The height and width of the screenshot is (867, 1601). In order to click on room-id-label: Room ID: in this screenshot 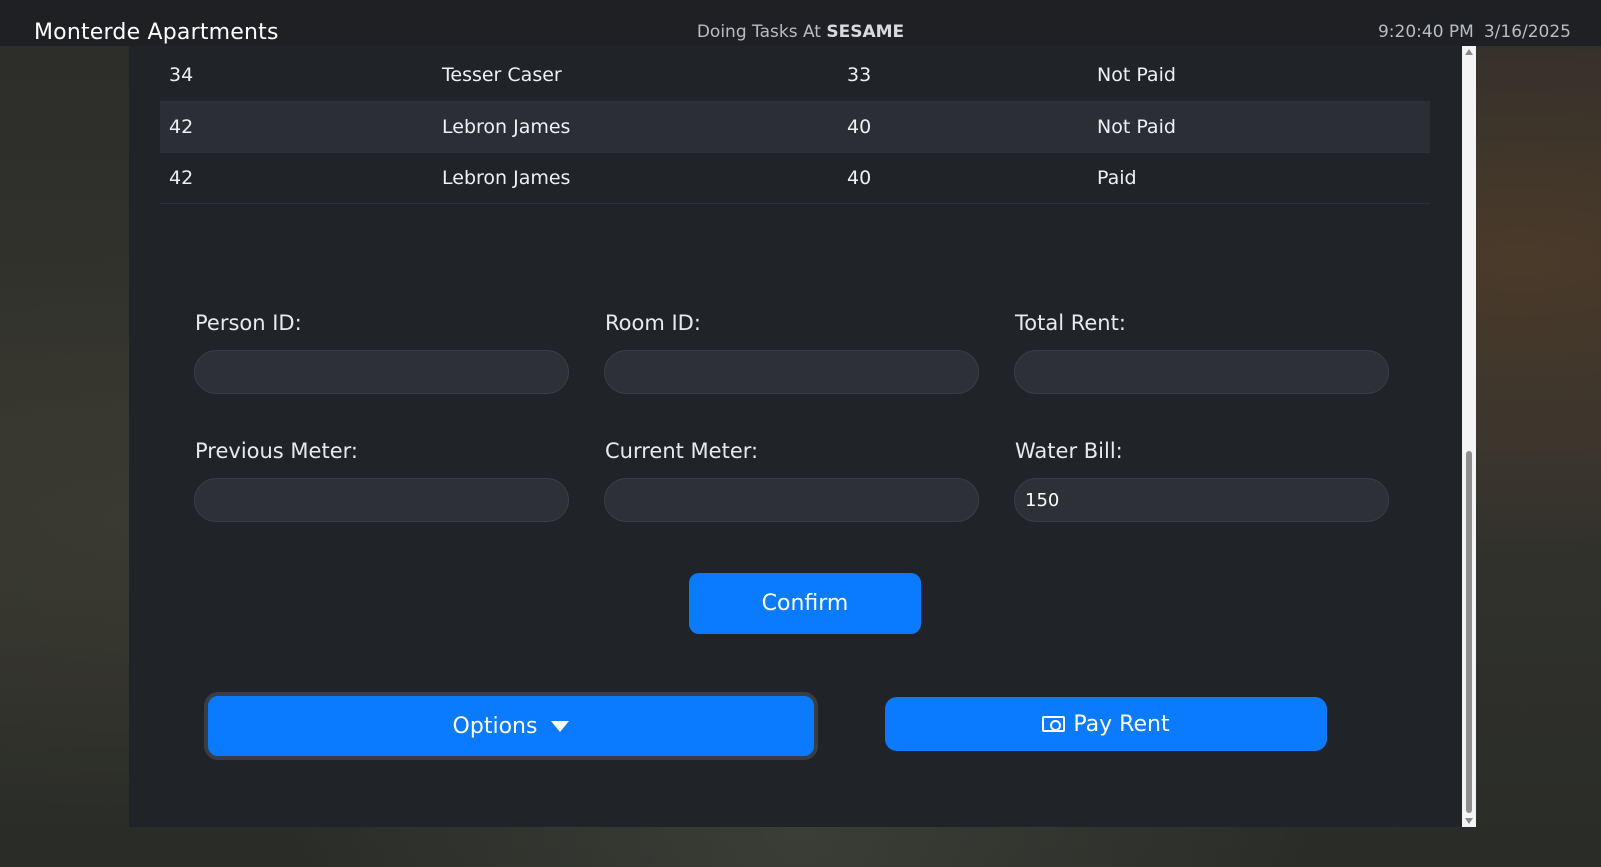, I will do `click(653, 323)`.